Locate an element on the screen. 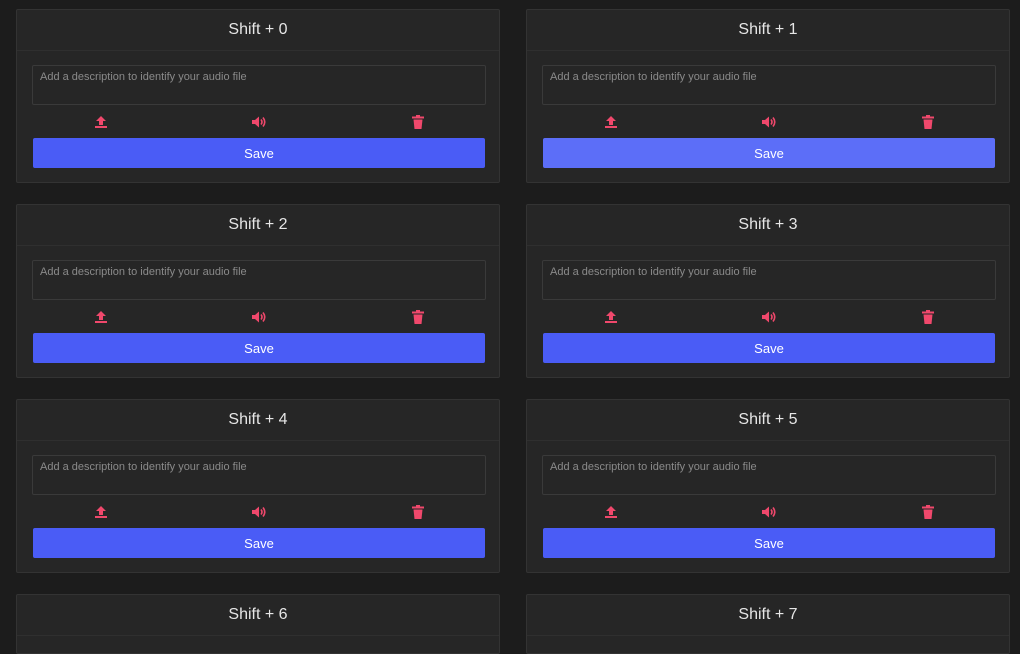 The width and height of the screenshot is (1020, 654). card-title: Shift + 5 is located at coordinates (768, 420).